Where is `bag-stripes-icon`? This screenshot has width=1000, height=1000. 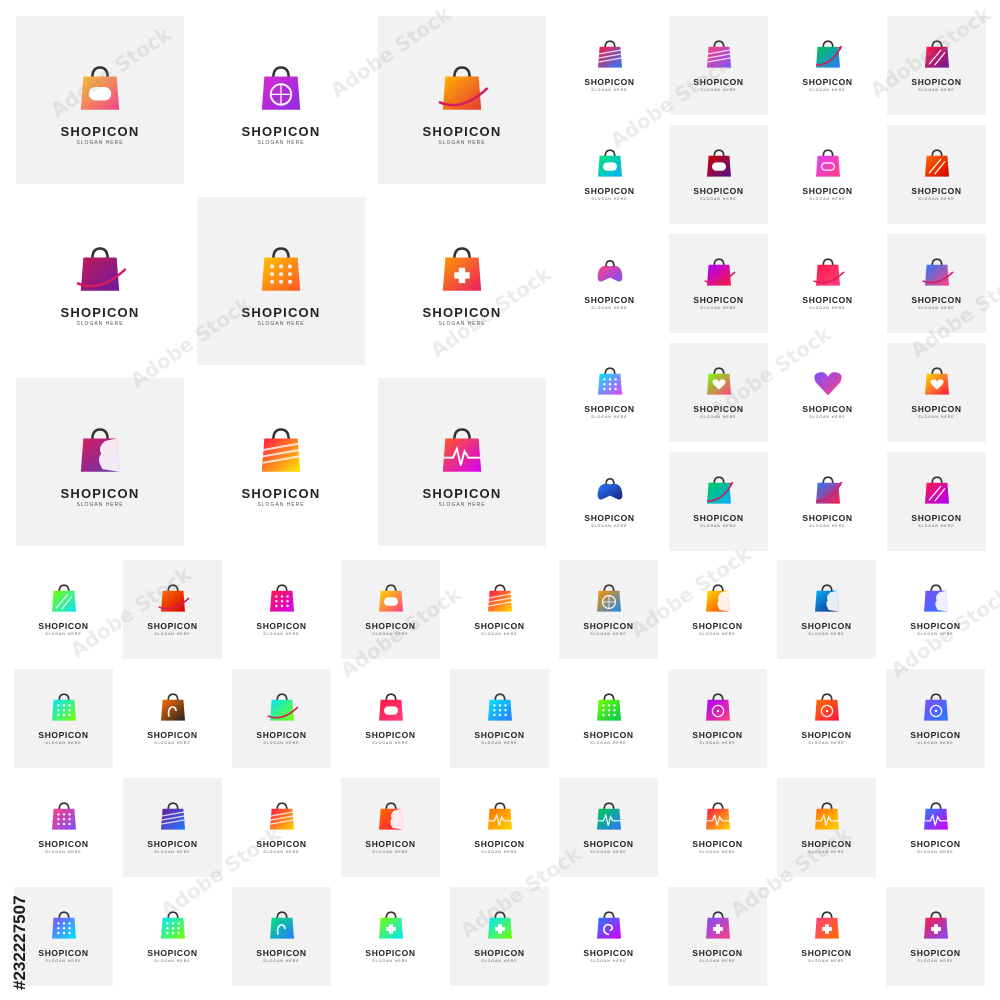 bag-stripes-icon is located at coordinates (172, 816).